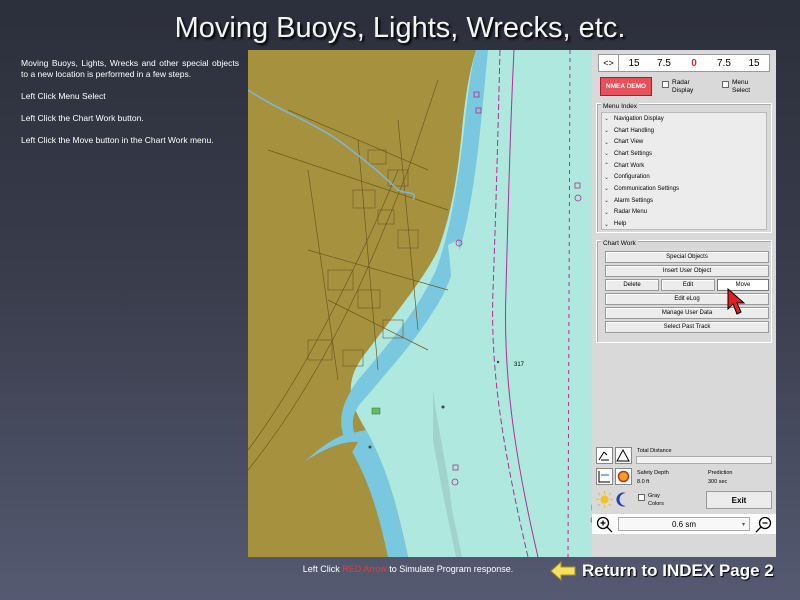 The width and height of the screenshot is (800, 600). Describe the element at coordinates (653, 473) in the screenshot. I see `safety-depth-label: Safety Depth` at that location.